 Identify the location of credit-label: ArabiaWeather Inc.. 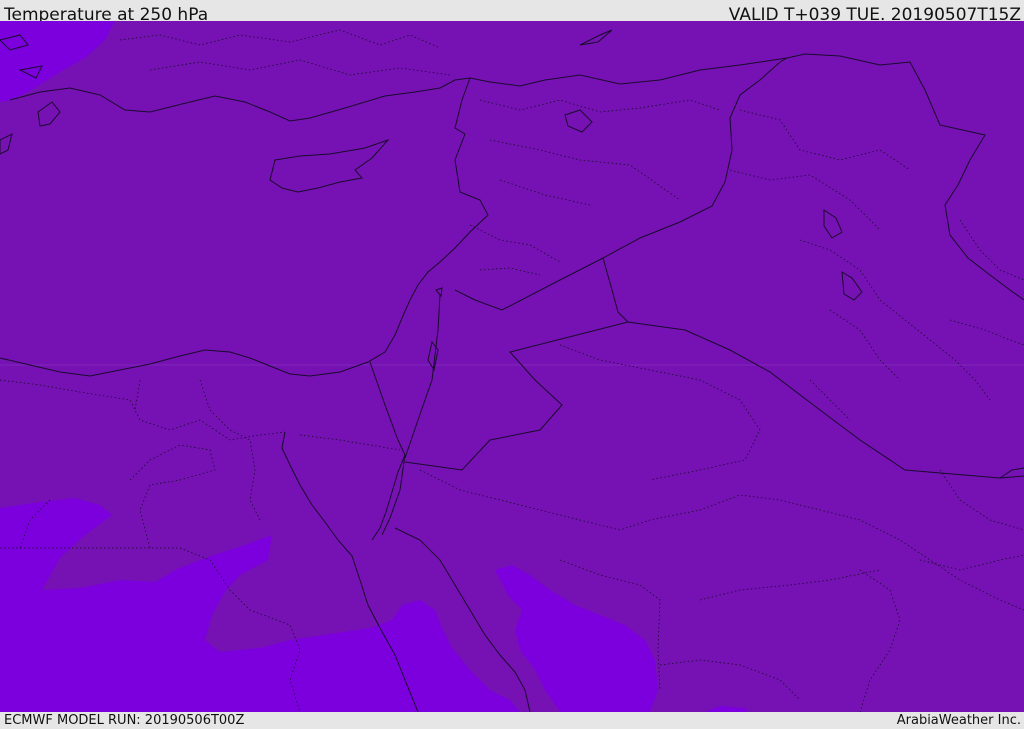
(958, 720).